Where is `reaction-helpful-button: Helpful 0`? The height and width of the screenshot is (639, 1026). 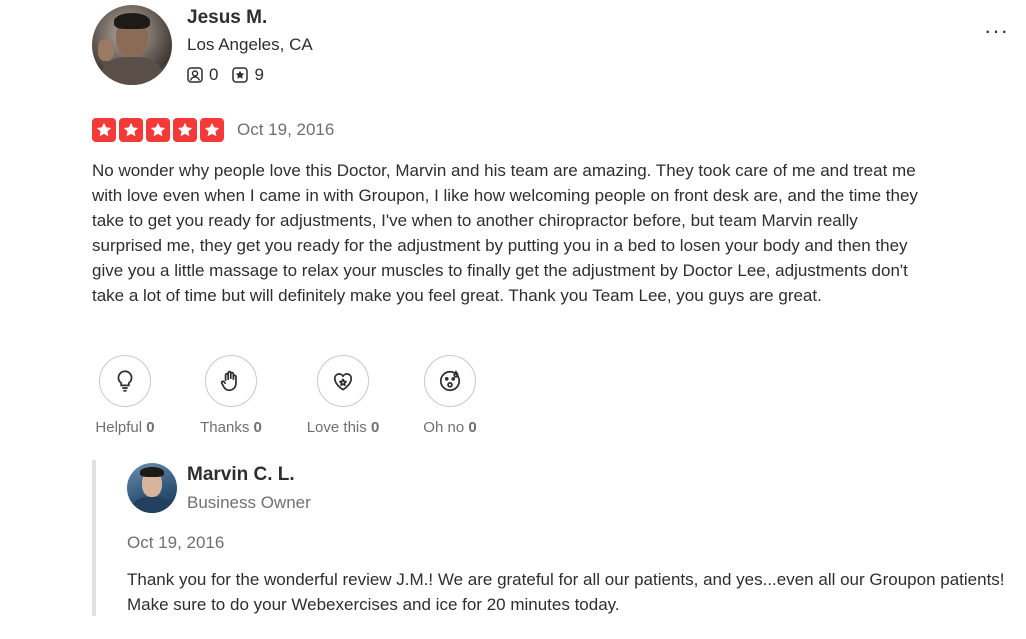 reaction-helpful-button: Helpful 0 is located at coordinates (125, 395).